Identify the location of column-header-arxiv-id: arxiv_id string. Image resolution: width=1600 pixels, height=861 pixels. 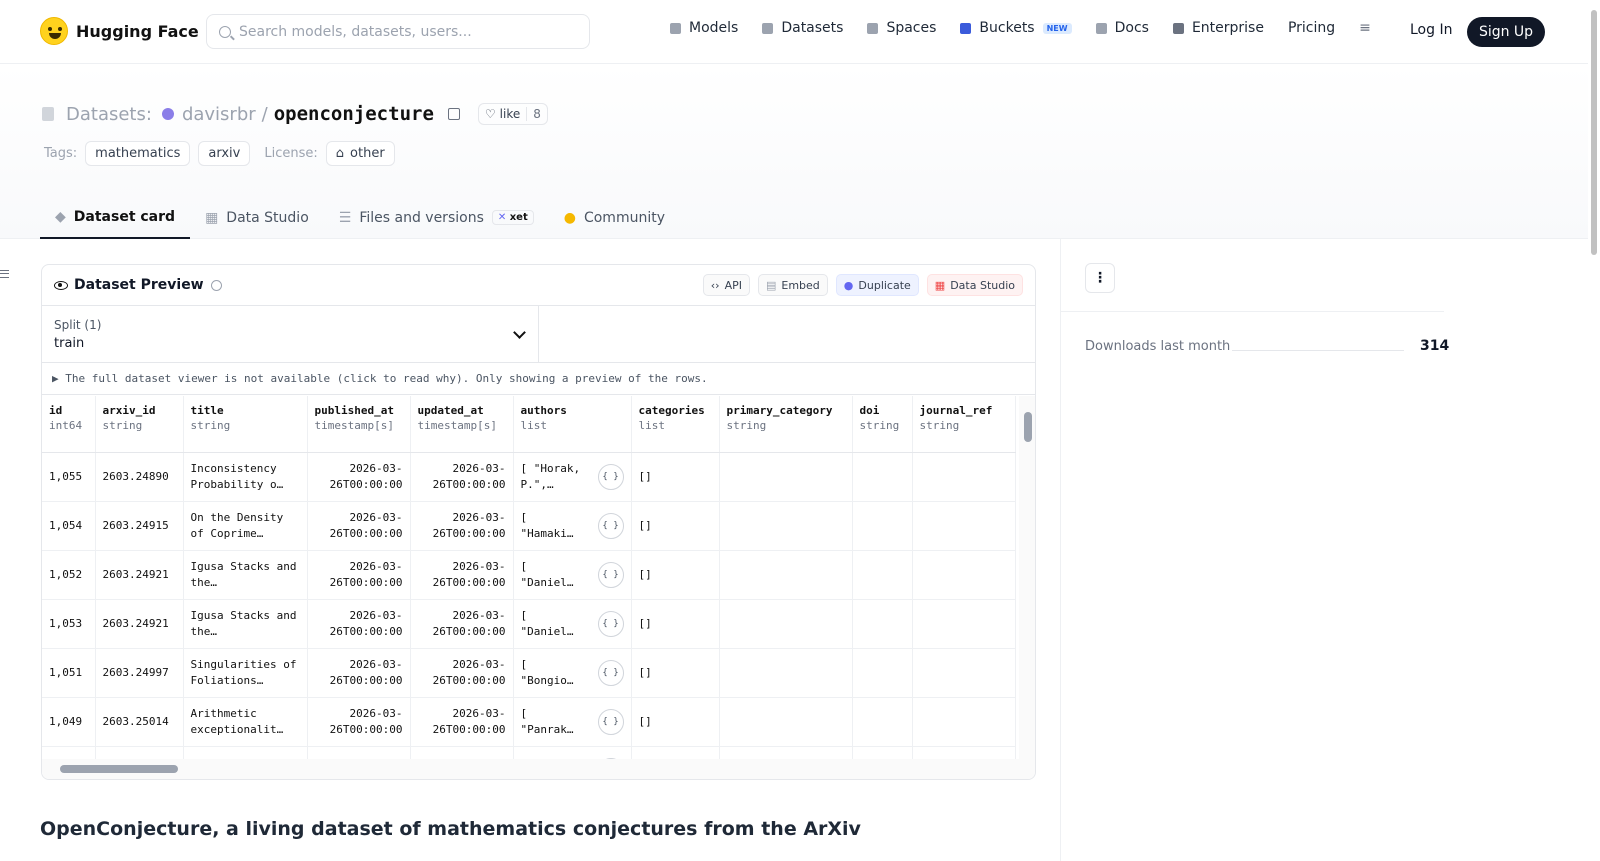
(139, 424).